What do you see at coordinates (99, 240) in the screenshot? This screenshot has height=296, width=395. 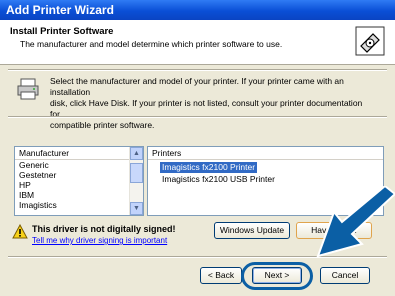 I see `driver-signing-link: Tell me why driver signing is important` at bounding box center [99, 240].